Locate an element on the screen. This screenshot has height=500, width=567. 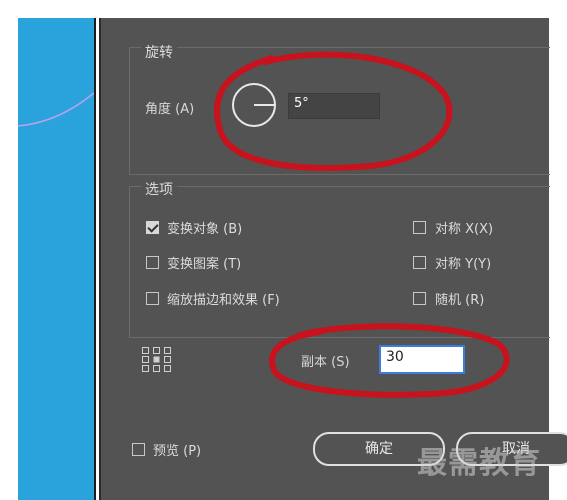
reflect-y-checkbox is located at coordinates (419, 262).